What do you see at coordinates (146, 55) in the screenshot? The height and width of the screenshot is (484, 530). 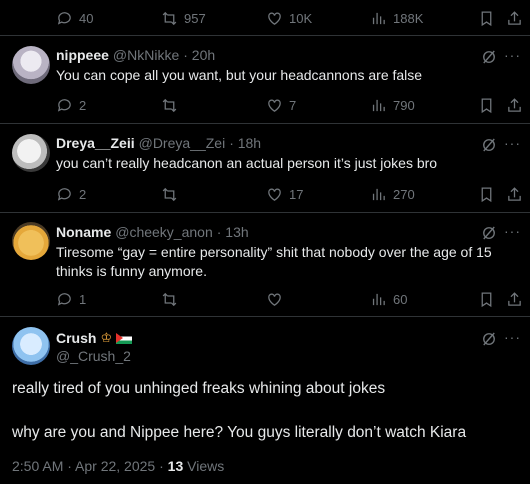 I see `user-handle: @NkNikke` at bounding box center [146, 55].